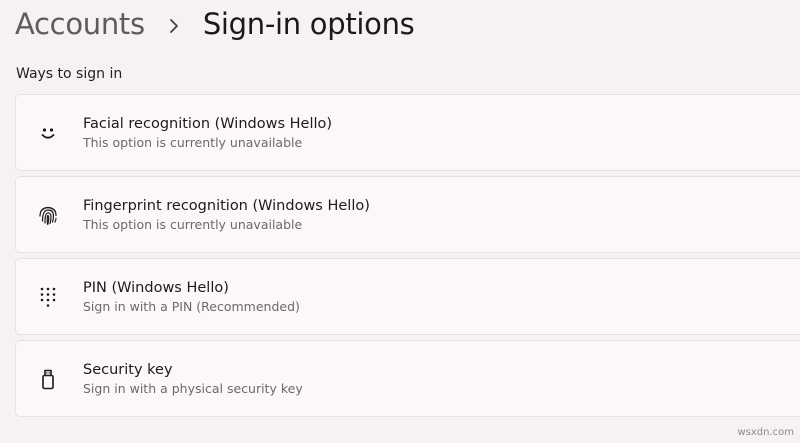 Image resolution: width=800 pixels, height=443 pixels. I want to click on chevron-right-icon, so click(174, 26).